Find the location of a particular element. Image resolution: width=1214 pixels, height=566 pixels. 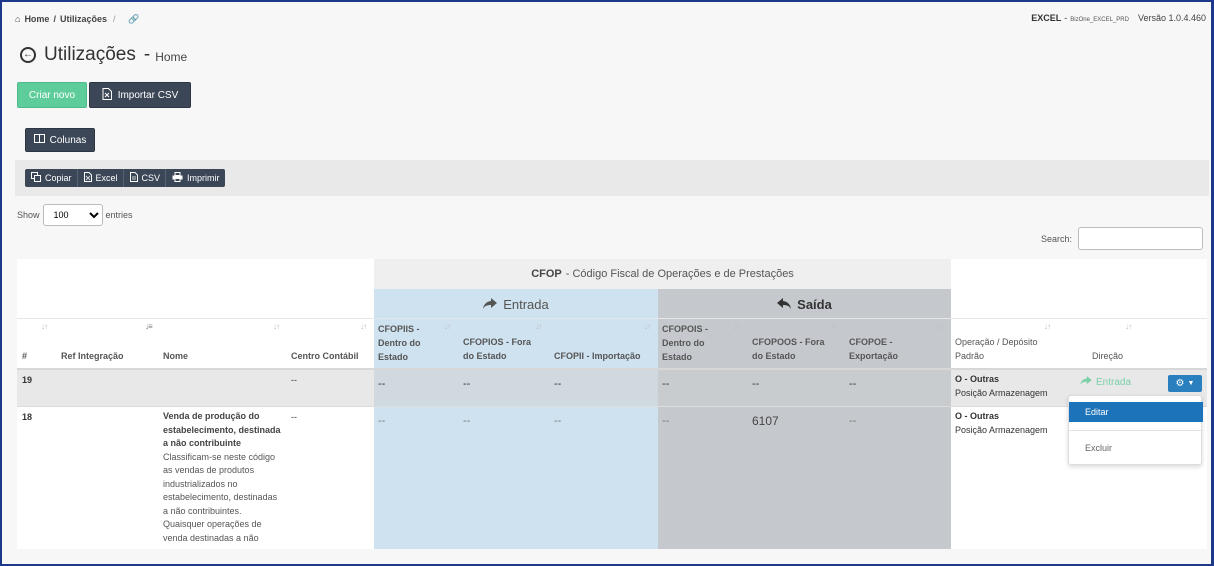

create-new-button: Criar novo is located at coordinates (52, 95).